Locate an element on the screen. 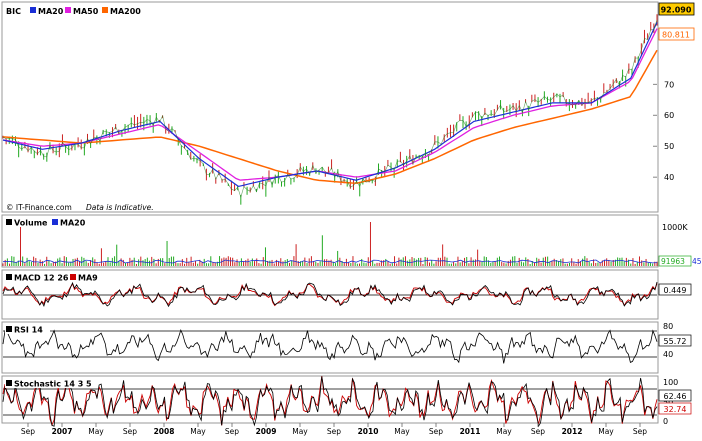 The image size is (702, 441). volume-ma-legend-label: MA20 is located at coordinates (73, 223).